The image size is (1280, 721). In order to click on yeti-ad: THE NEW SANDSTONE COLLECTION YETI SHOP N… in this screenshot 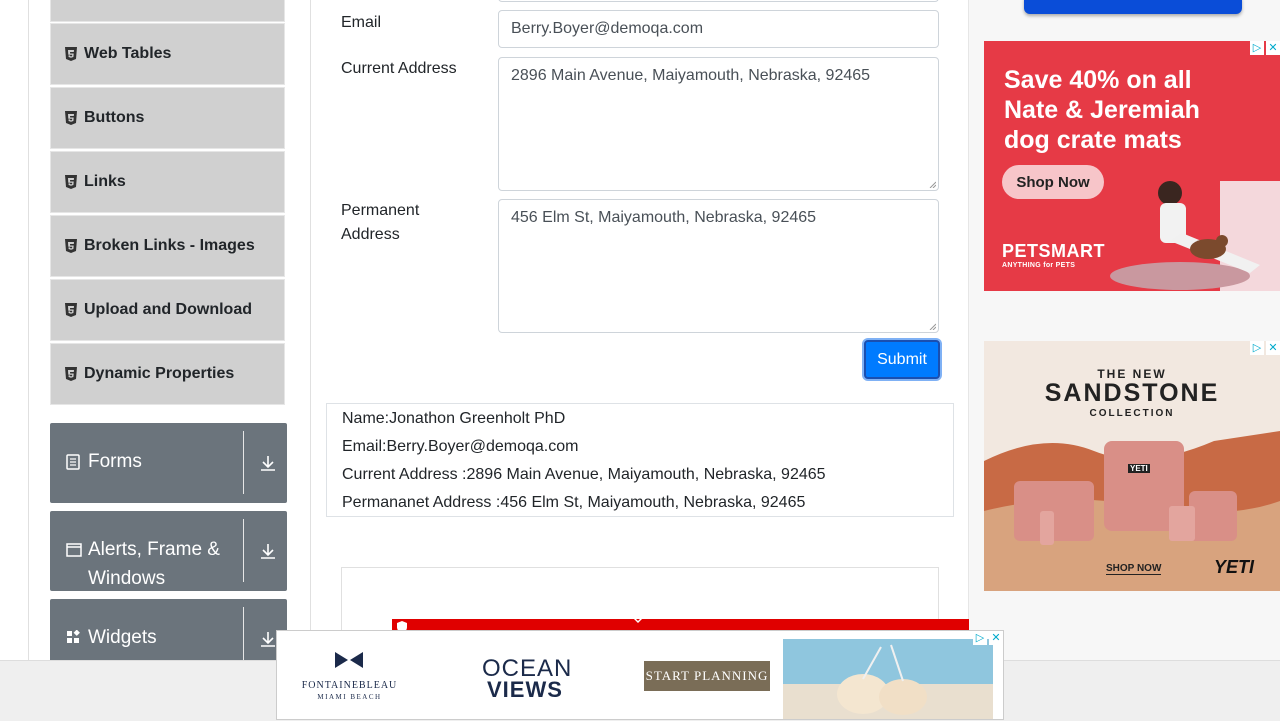, I will do `click(1132, 466)`.